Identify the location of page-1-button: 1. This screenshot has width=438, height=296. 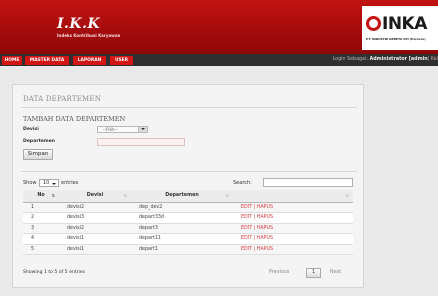
(313, 273).